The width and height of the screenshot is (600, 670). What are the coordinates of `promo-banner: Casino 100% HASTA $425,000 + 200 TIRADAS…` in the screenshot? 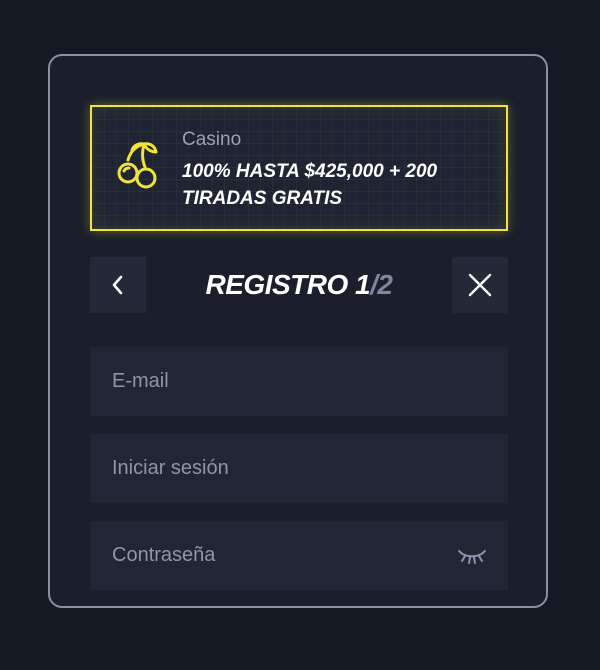 It's located at (299, 168).